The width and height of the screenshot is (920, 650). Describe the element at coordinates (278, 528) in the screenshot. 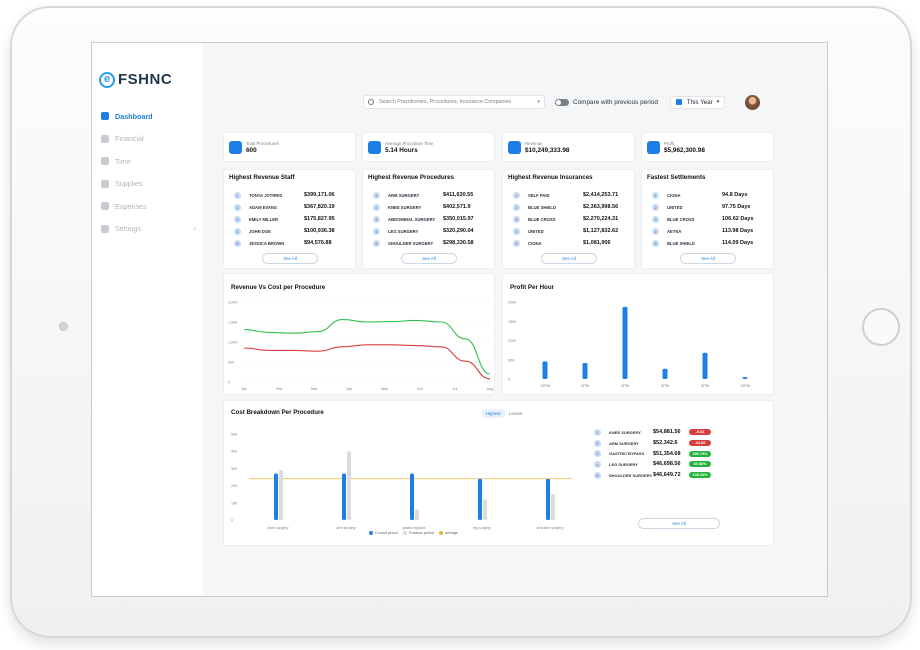

I see `x-tick-label: knee surgery` at that location.